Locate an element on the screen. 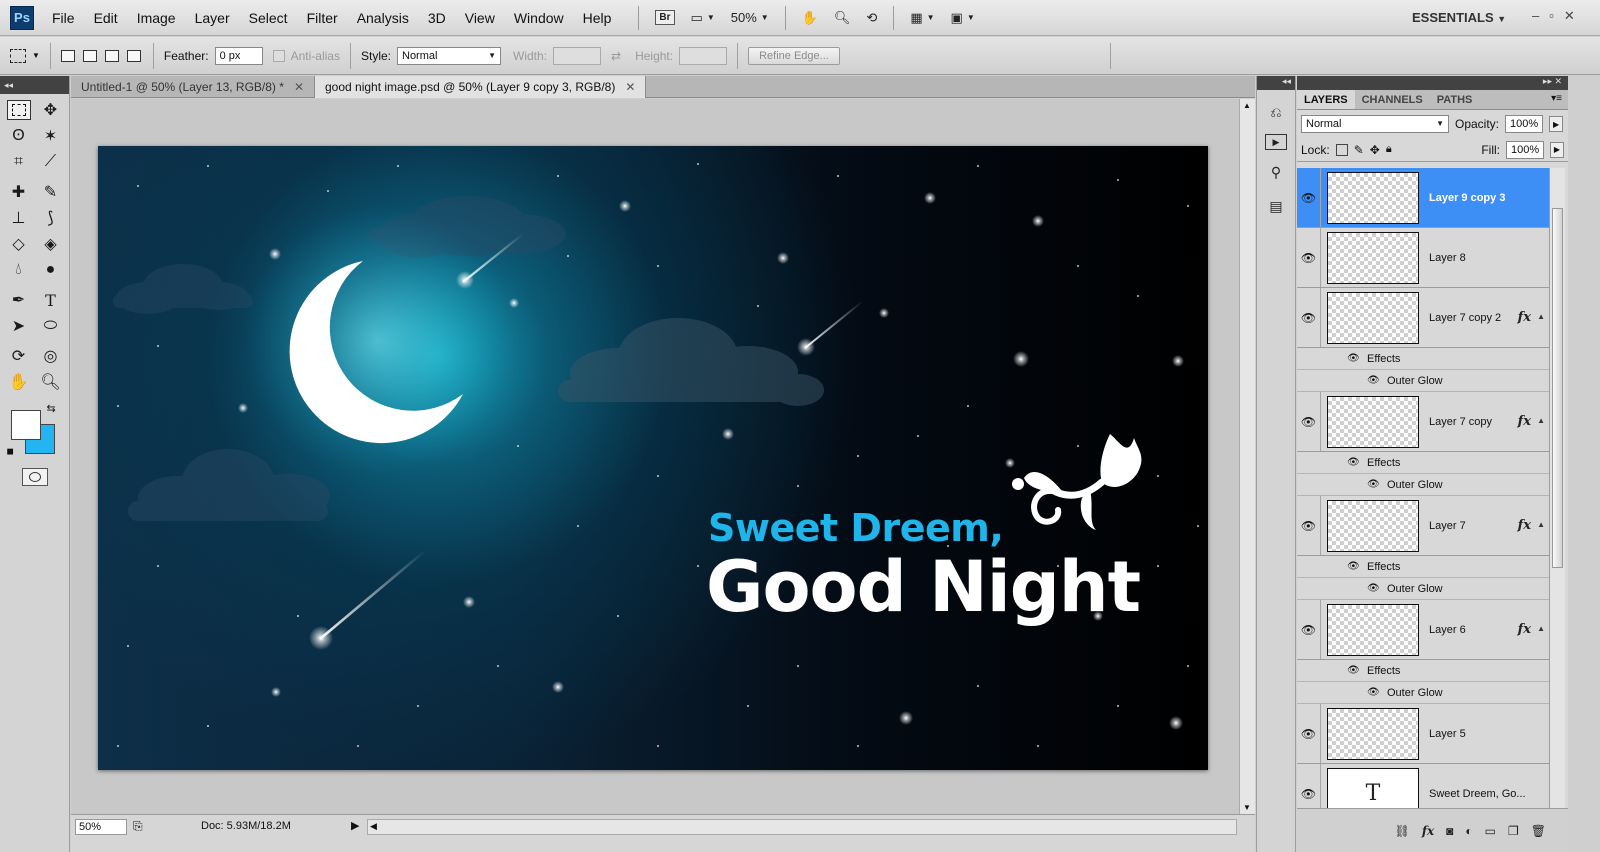 The height and width of the screenshot is (852, 1600). swap-colors-icon: ⇆ is located at coordinates (51, 408).